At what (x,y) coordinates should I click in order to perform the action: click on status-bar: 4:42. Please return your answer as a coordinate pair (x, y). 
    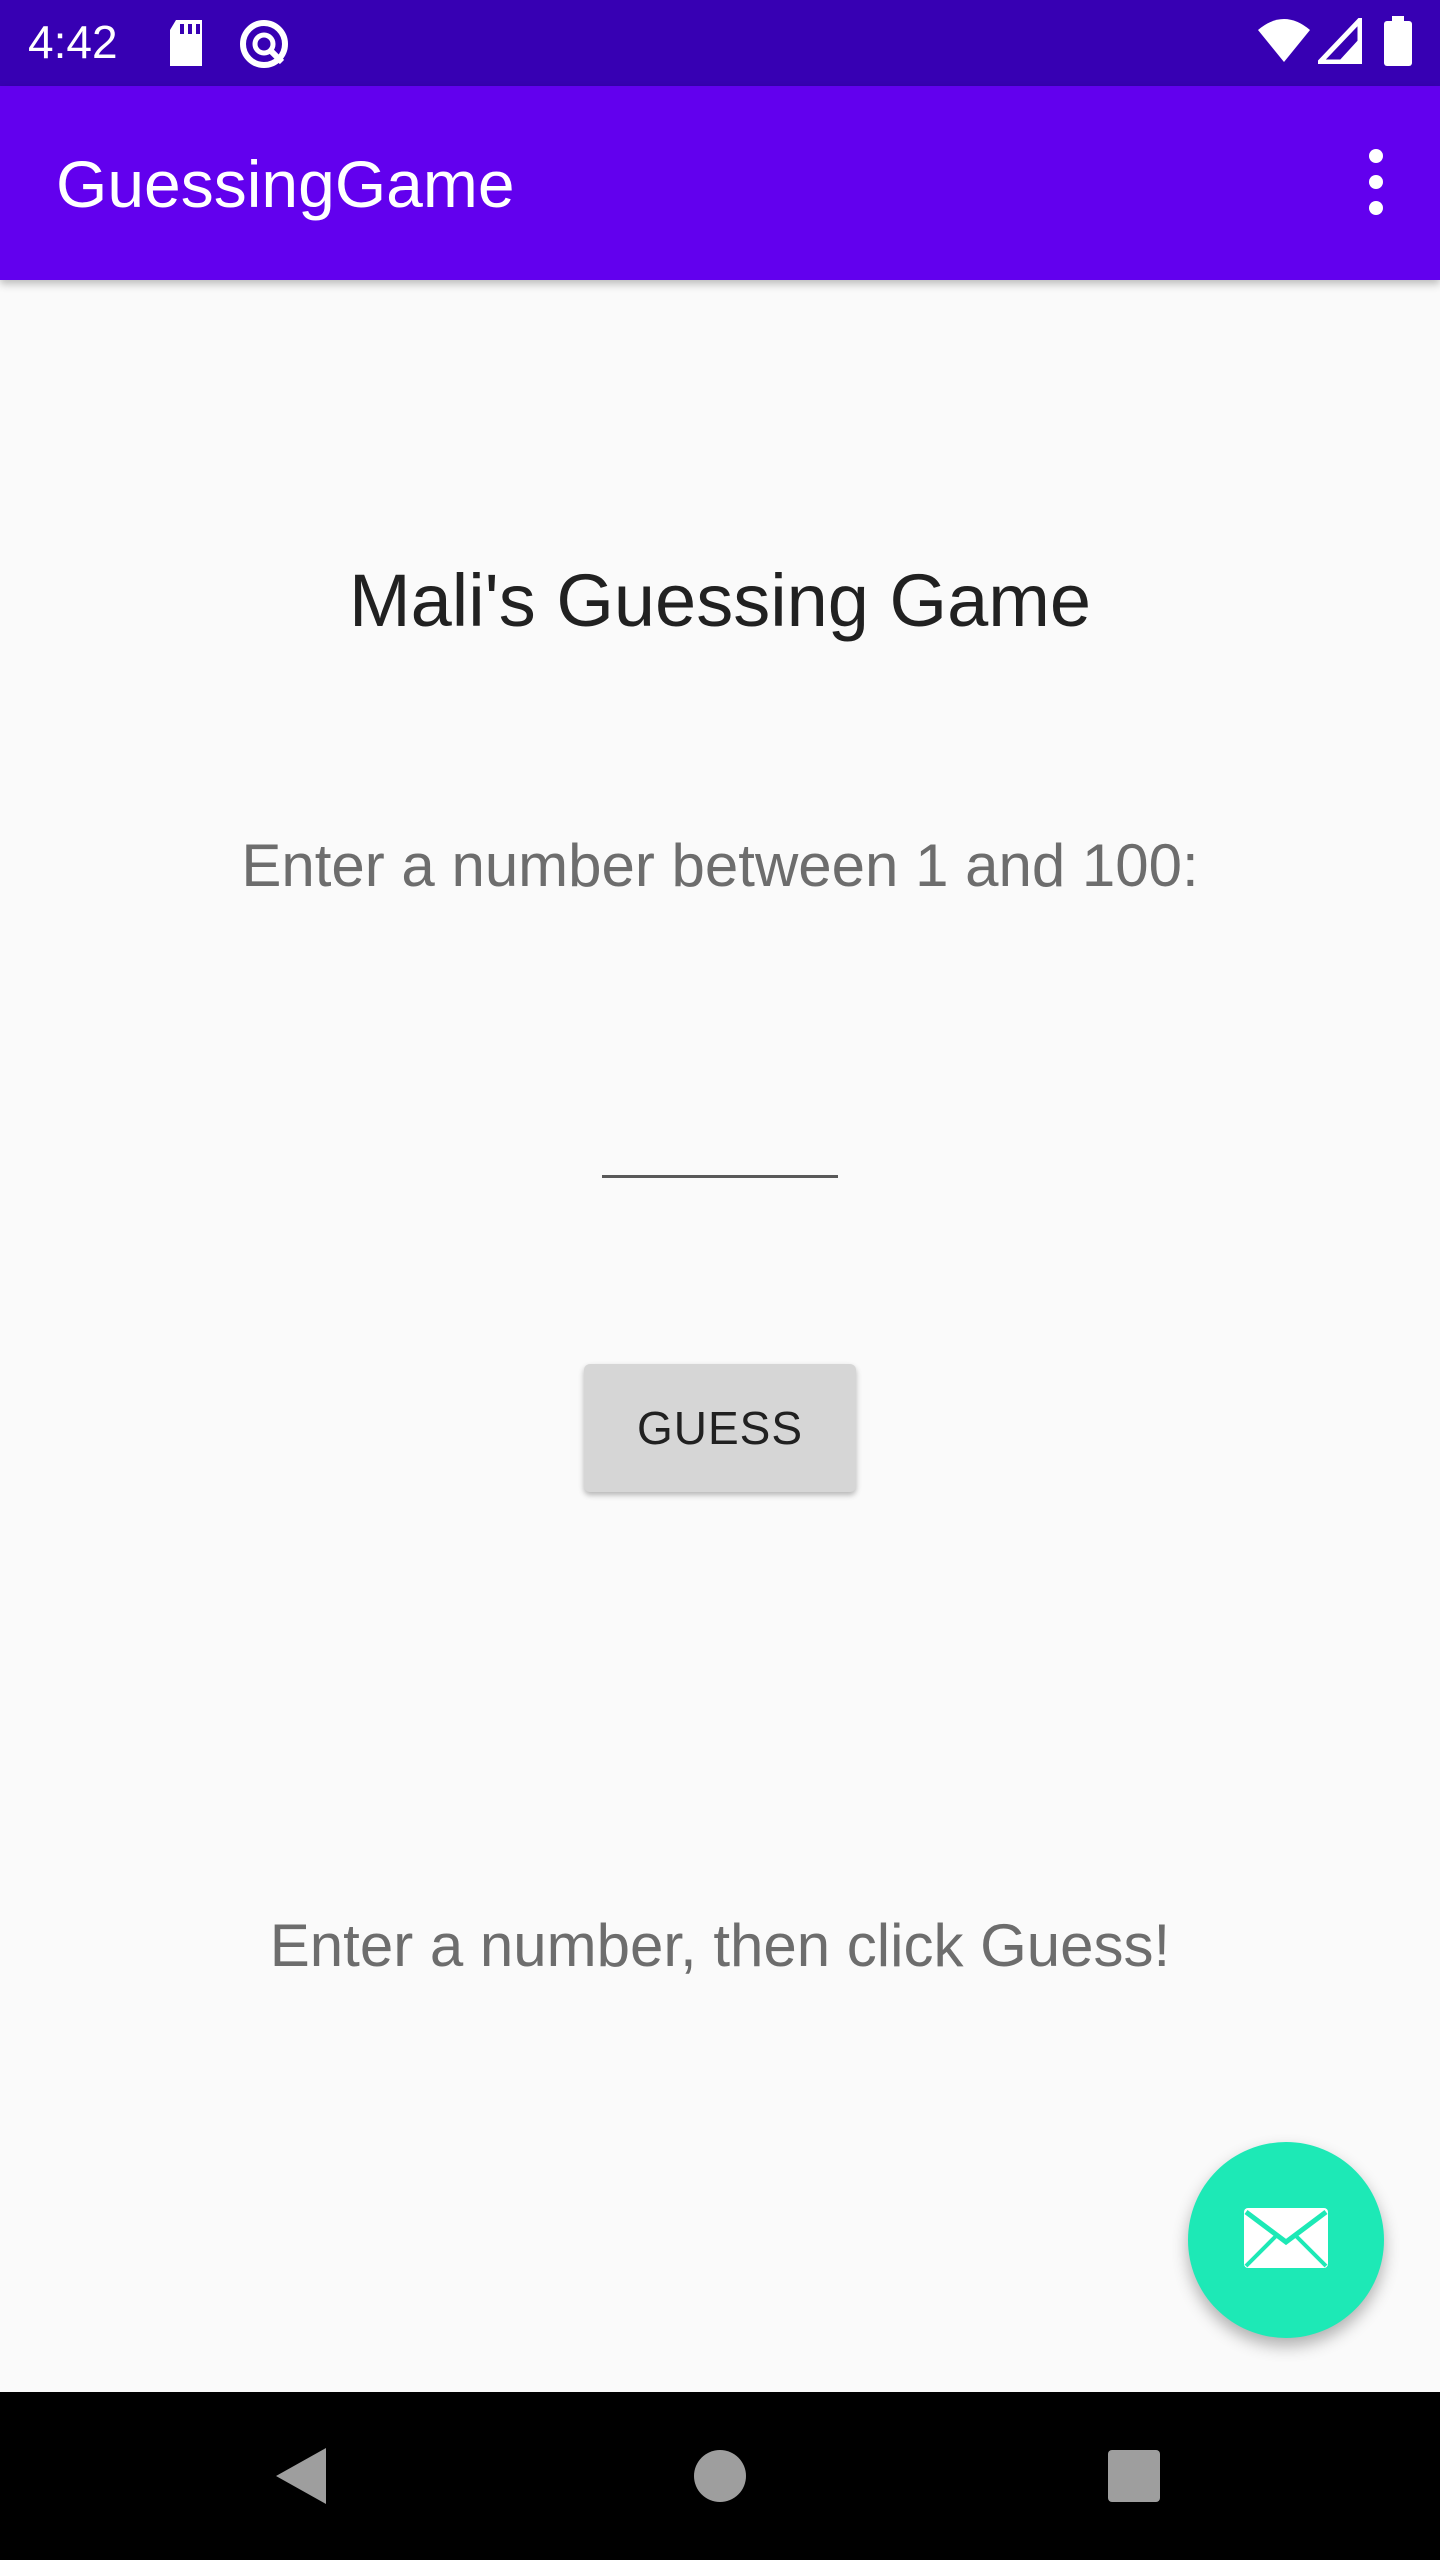
    Looking at the image, I should click on (720, 43).